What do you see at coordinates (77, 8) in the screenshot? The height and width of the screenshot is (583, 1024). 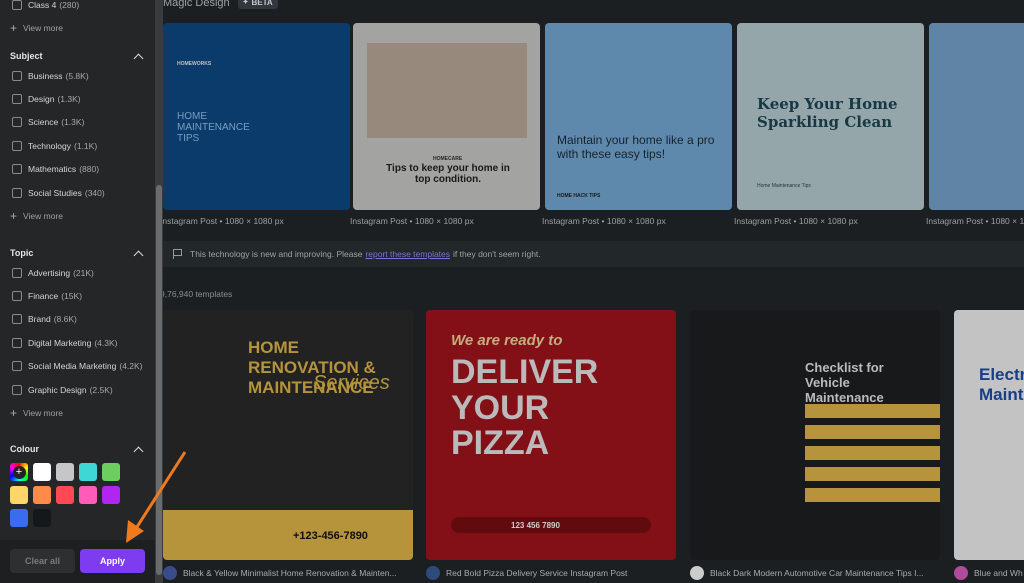 I see `filter-option: Class 4 (280)` at bounding box center [77, 8].